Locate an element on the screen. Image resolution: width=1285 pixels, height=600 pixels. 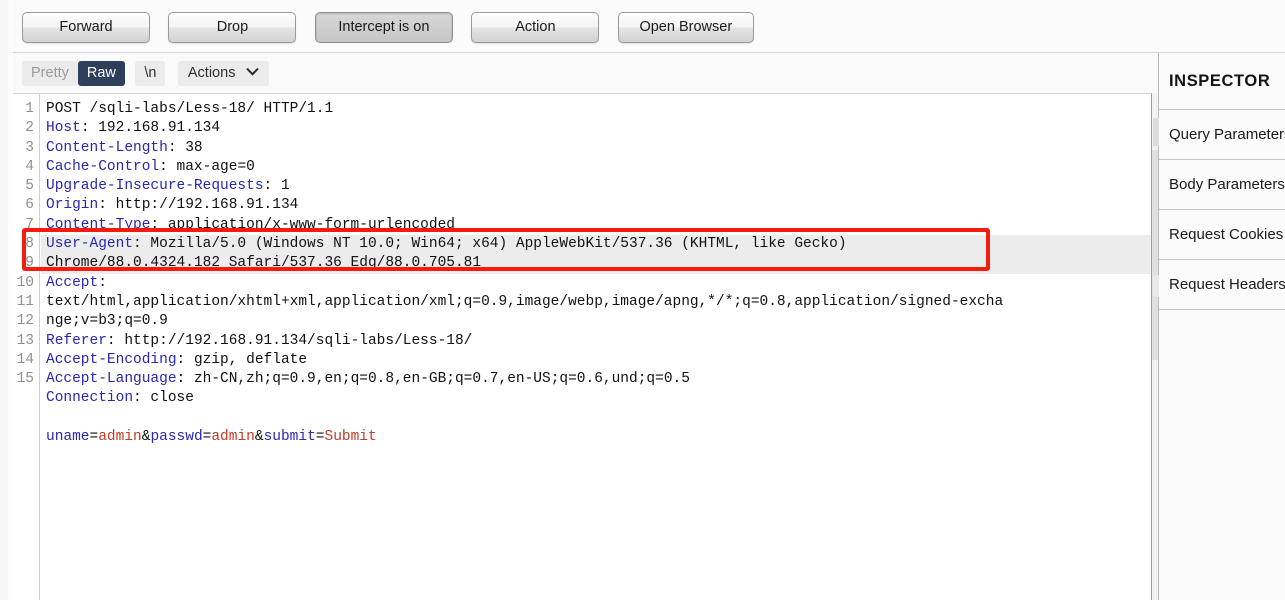
request-line-text: POST /sqli-labs/Less-18/ HTTP/1.1 is located at coordinates (190, 109).